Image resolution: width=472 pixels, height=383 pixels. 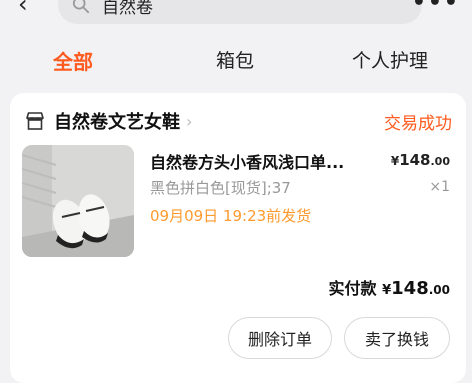 What do you see at coordinates (81, 7) in the screenshot?
I see `search-icon` at bounding box center [81, 7].